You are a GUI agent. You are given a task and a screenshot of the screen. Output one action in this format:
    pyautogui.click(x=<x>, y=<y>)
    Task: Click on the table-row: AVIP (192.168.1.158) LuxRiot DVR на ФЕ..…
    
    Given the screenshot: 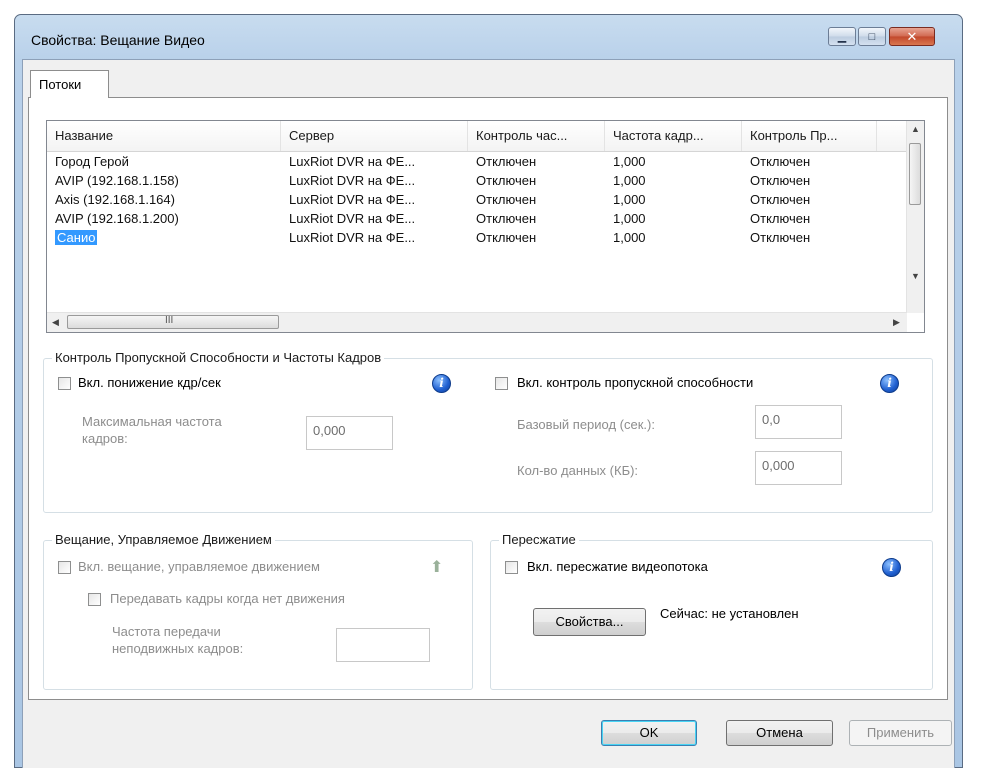 What is the action you would take?
    pyautogui.click(x=477, y=180)
    